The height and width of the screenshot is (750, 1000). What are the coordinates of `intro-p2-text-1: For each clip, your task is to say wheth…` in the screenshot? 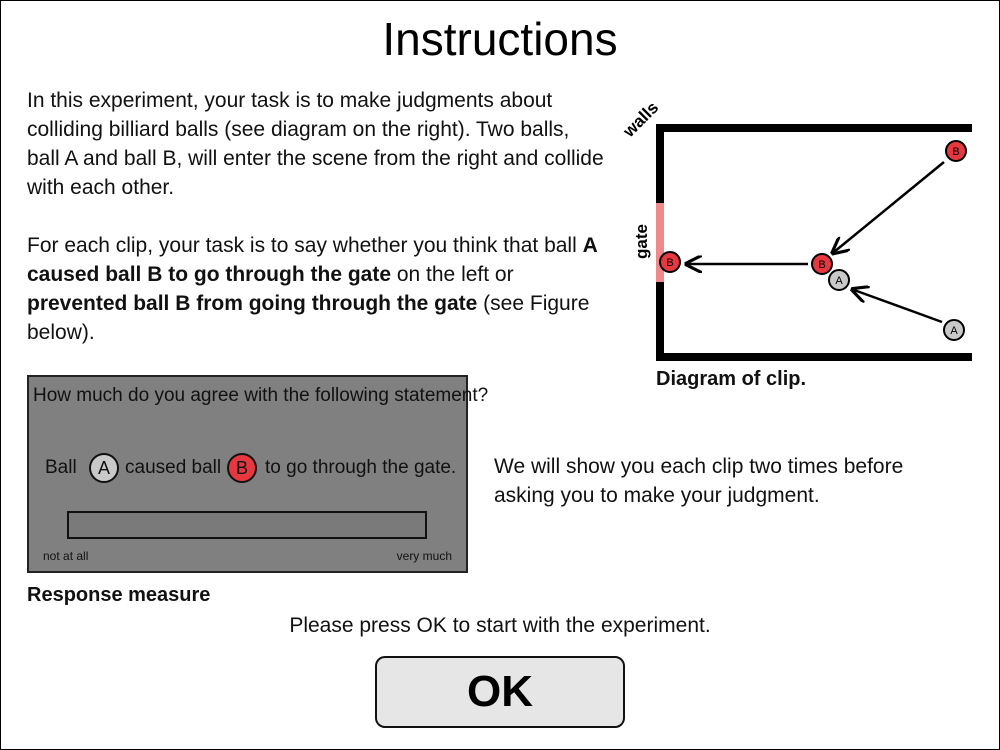 It's located at (305, 245).